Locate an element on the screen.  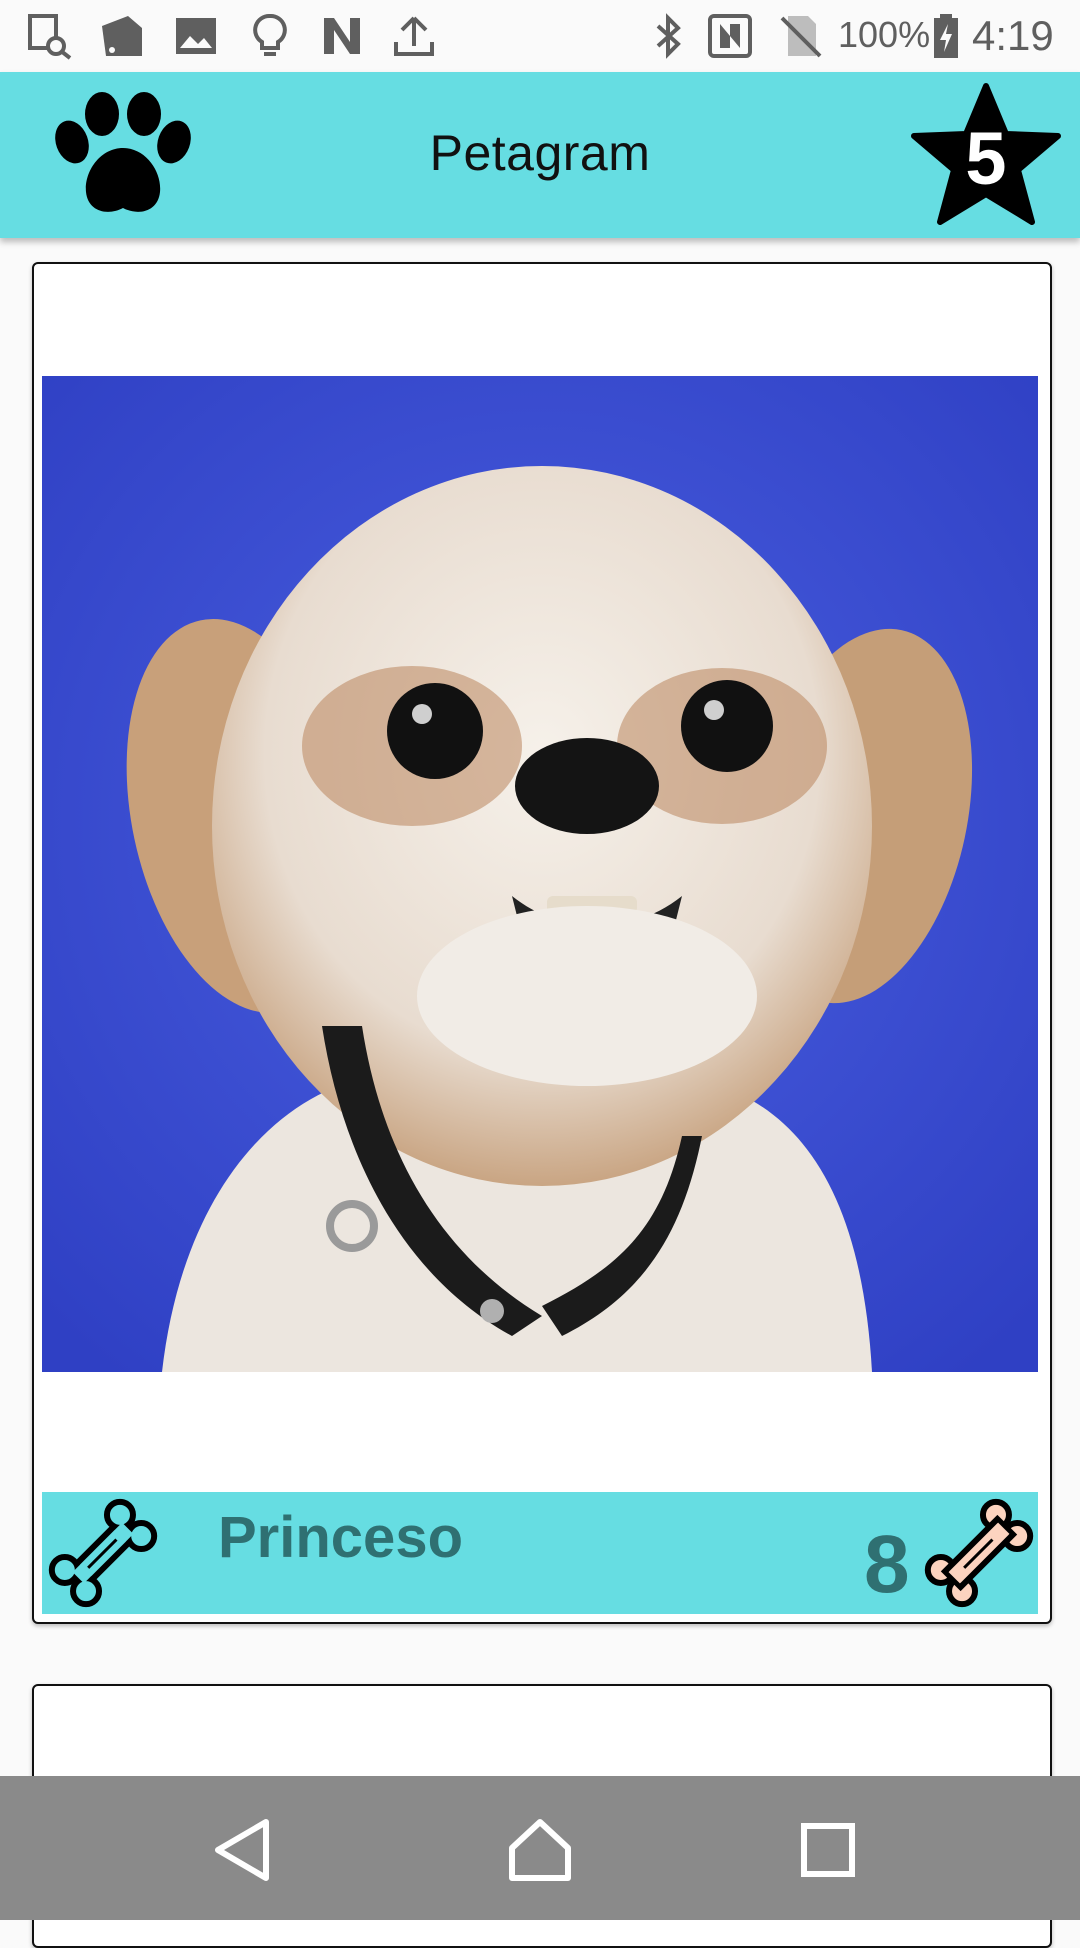
battery-percentage: 100% is located at coordinates (884, 34).